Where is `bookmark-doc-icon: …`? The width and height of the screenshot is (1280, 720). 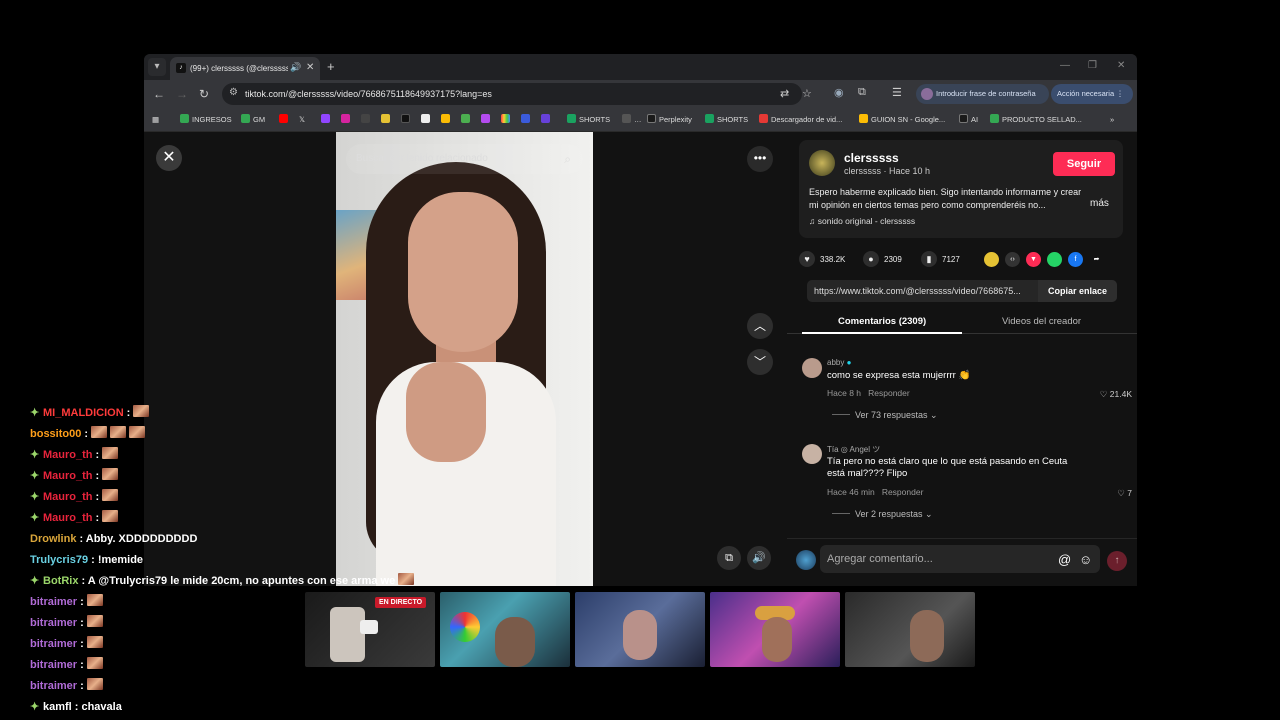
bookmark-doc-icon: … is located at coordinates (632, 120).